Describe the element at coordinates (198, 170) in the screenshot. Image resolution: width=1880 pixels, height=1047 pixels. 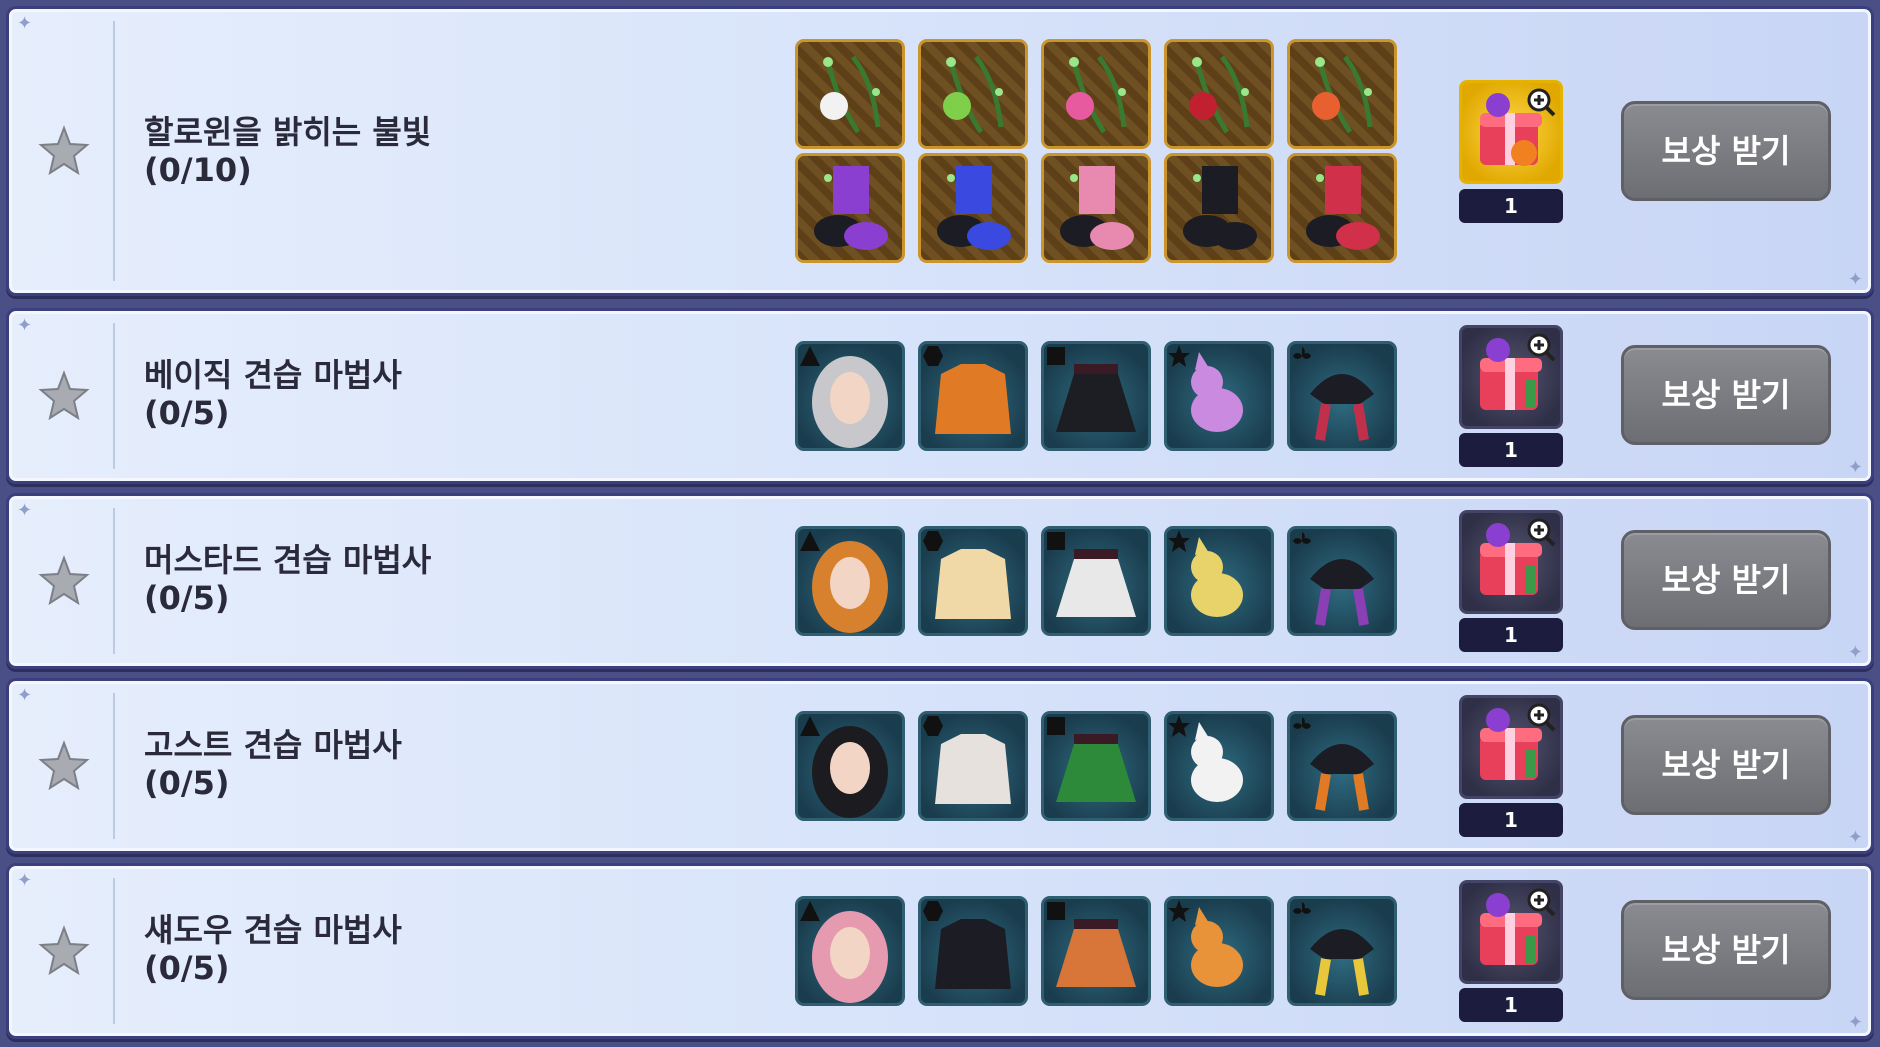
I see `mission-progress: (0/10)` at that location.